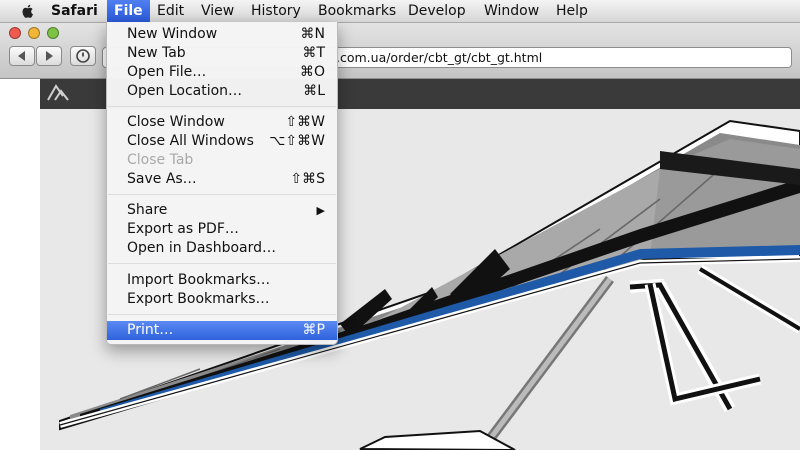 This screenshot has height=450, width=800. What do you see at coordinates (15, 33) in the screenshot?
I see `close-window-button` at bounding box center [15, 33].